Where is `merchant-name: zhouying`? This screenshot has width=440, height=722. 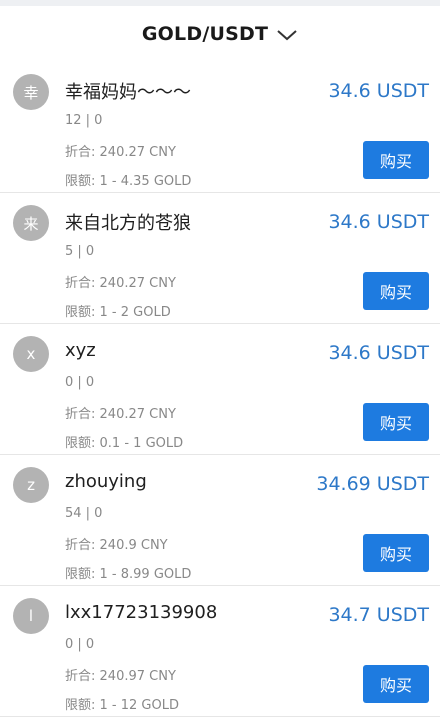
merchant-name: zhouying is located at coordinates (106, 481).